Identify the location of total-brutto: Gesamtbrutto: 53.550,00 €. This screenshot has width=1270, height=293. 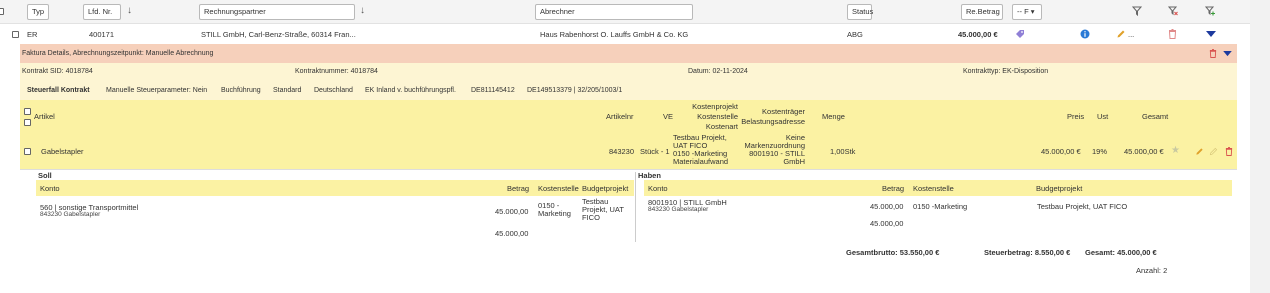
(893, 252).